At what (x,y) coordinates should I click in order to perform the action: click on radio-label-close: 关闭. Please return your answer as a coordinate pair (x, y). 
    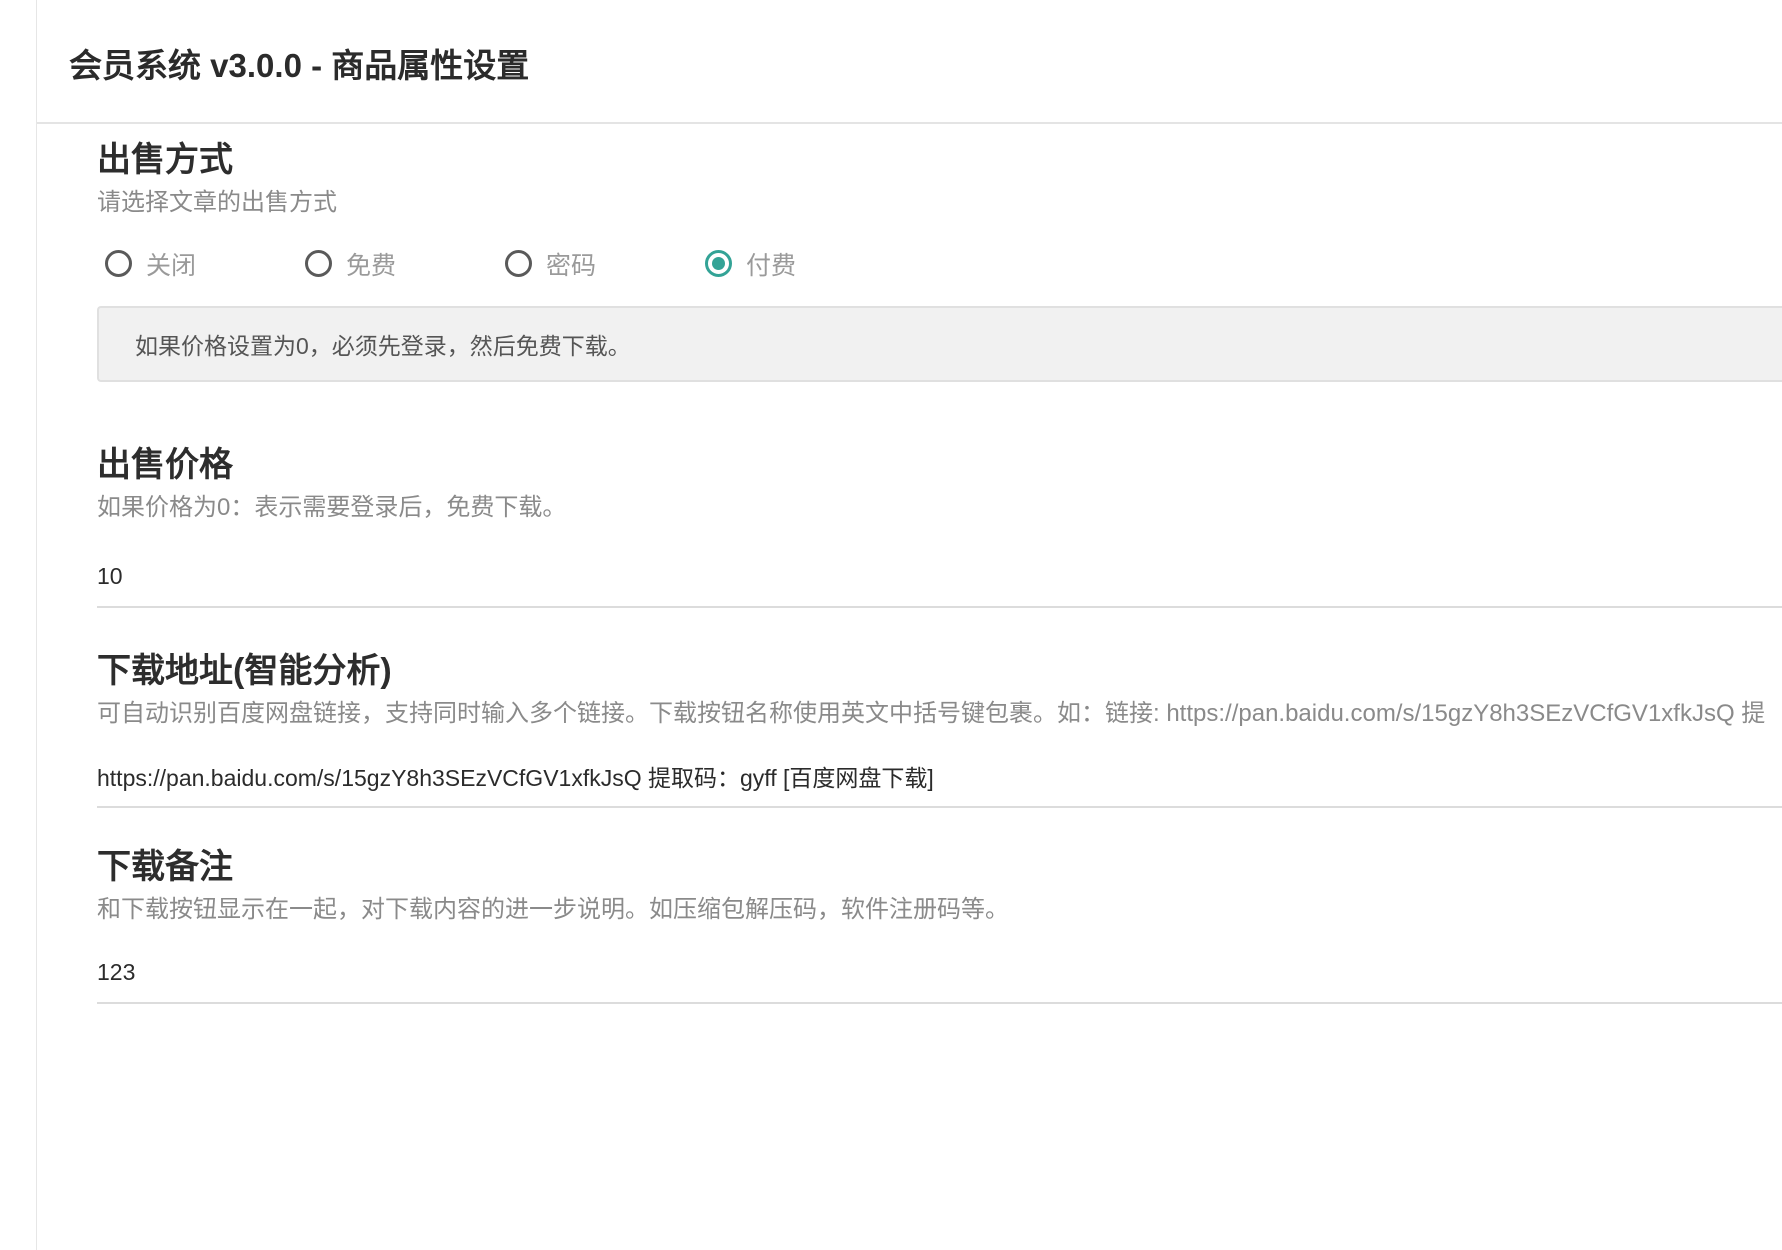
    Looking at the image, I should click on (171, 265).